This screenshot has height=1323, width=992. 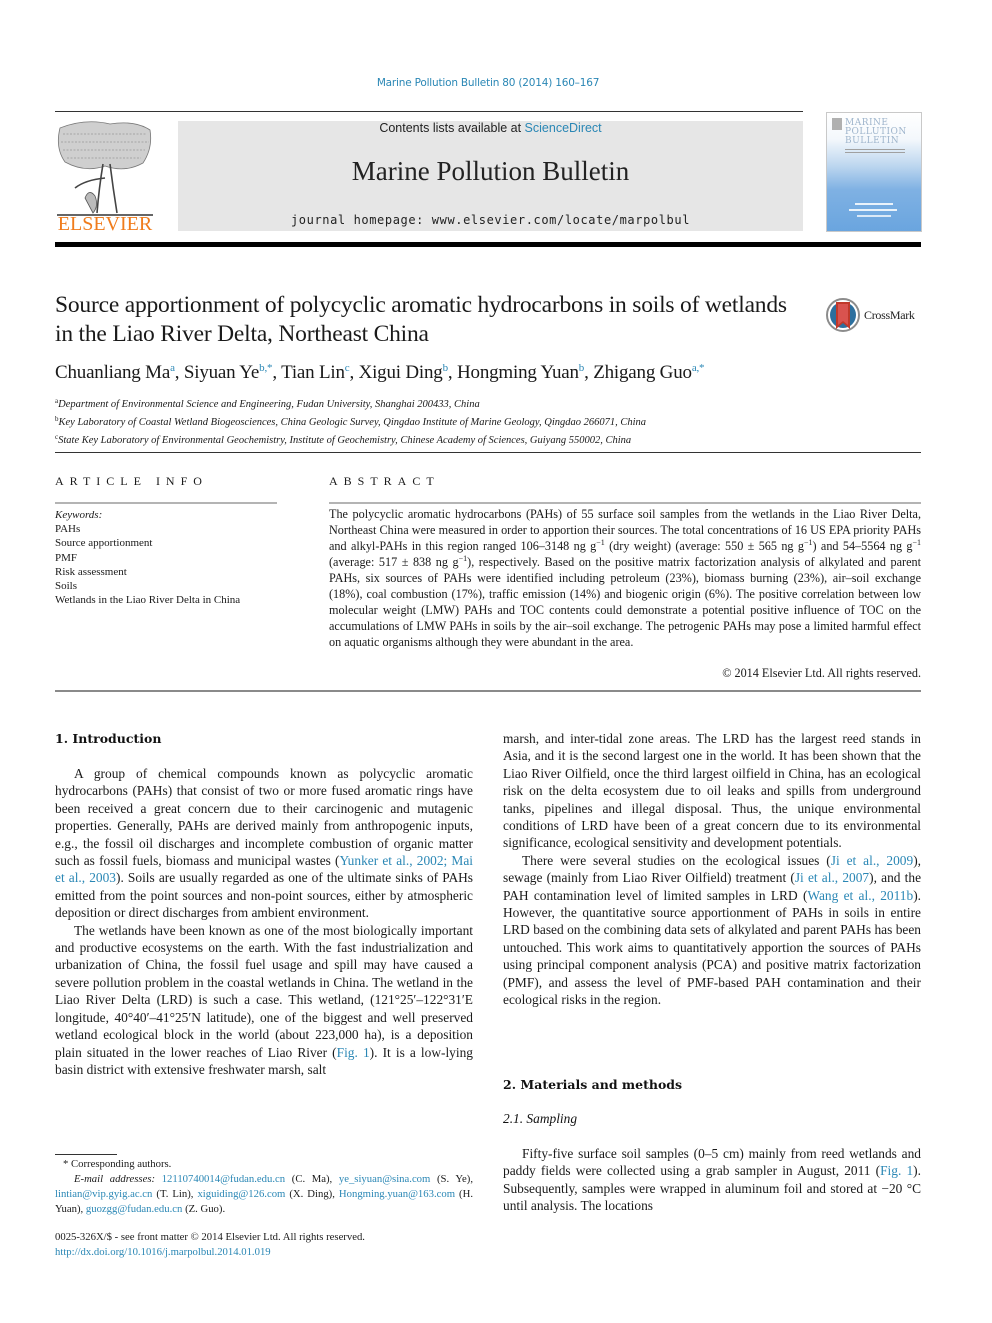 What do you see at coordinates (108, 738) in the screenshot?
I see `section-heading-introduction: 1. Introduction` at bounding box center [108, 738].